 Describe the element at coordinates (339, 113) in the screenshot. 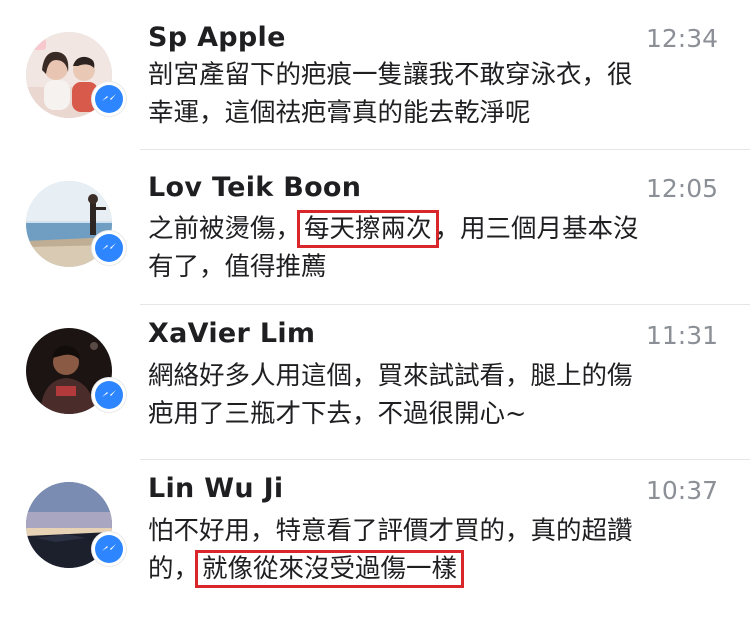

I see `message-line: 幸運，這個祛疤膏真的能去乾淨呢` at that location.